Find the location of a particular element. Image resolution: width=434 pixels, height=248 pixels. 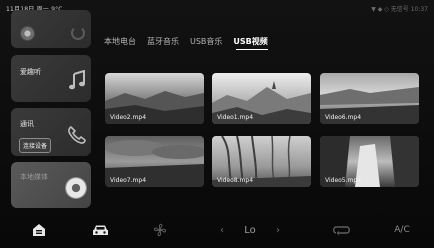

chevron-right-icon: › is located at coordinates (278, 230).